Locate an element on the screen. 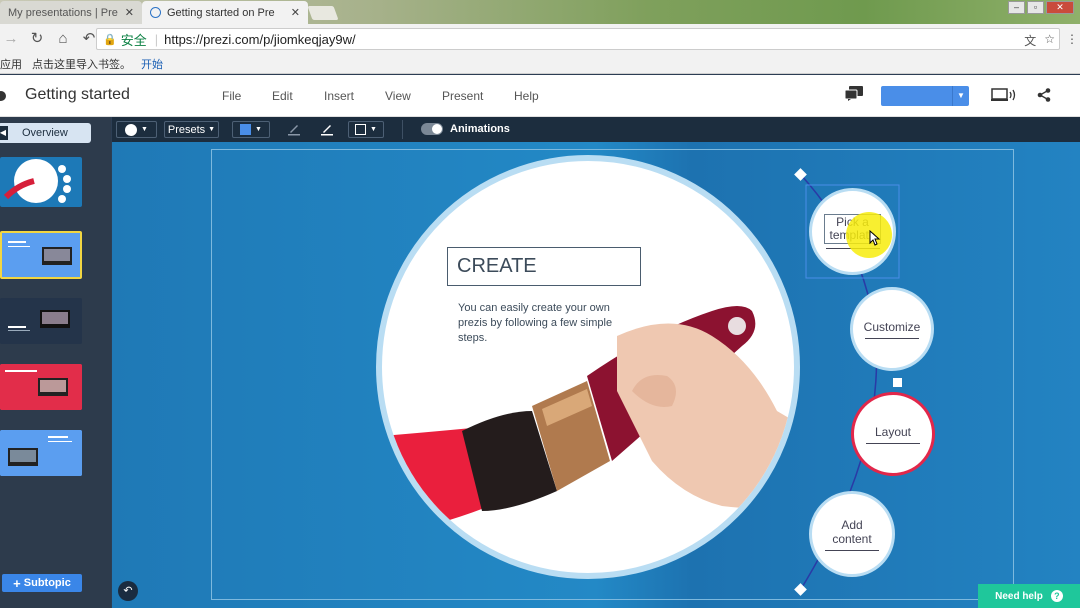 Image resolution: width=1080 pixels, height=608 pixels. node-customize: Customize is located at coordinates (892, 329).